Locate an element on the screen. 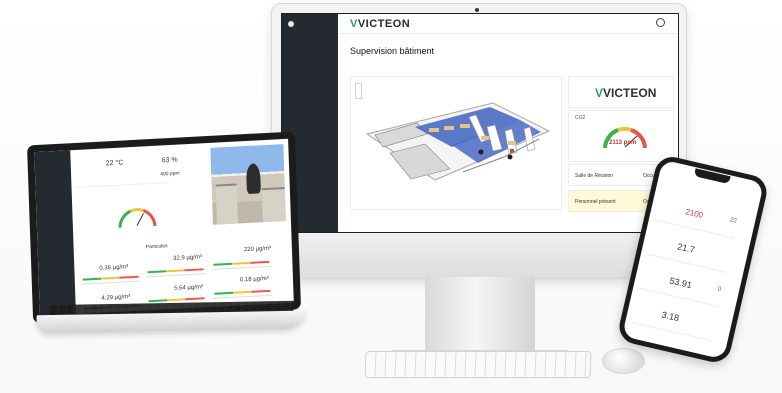  particles-section-title: Particules is located at coordinates (156, 247).